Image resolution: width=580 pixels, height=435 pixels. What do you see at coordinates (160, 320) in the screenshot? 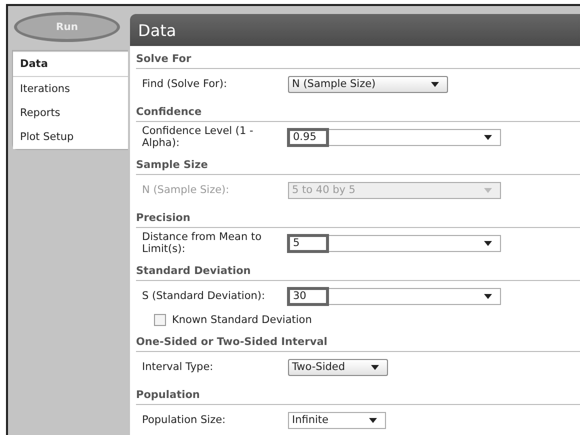
I see `checkbox` at bounding box center [160, 320].